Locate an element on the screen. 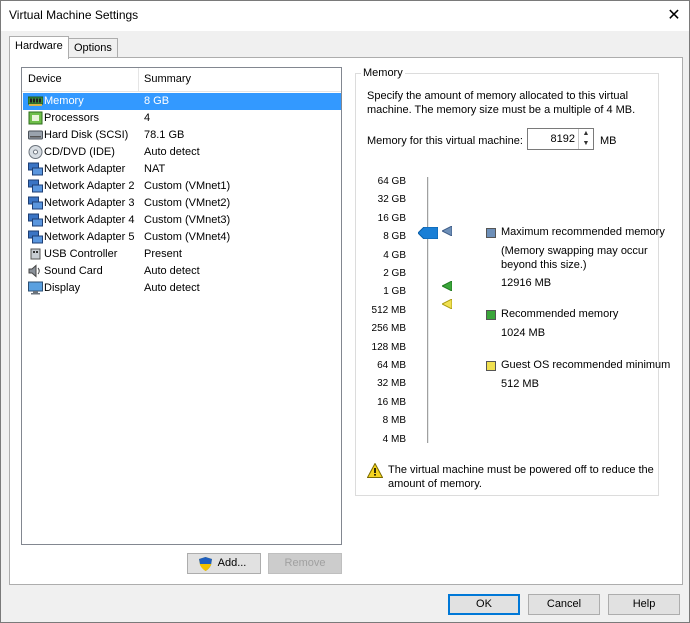 The width and height of the screenshot is (690, 623). memory-scale-tick: 512 MB is located at coordinates (388, 310).